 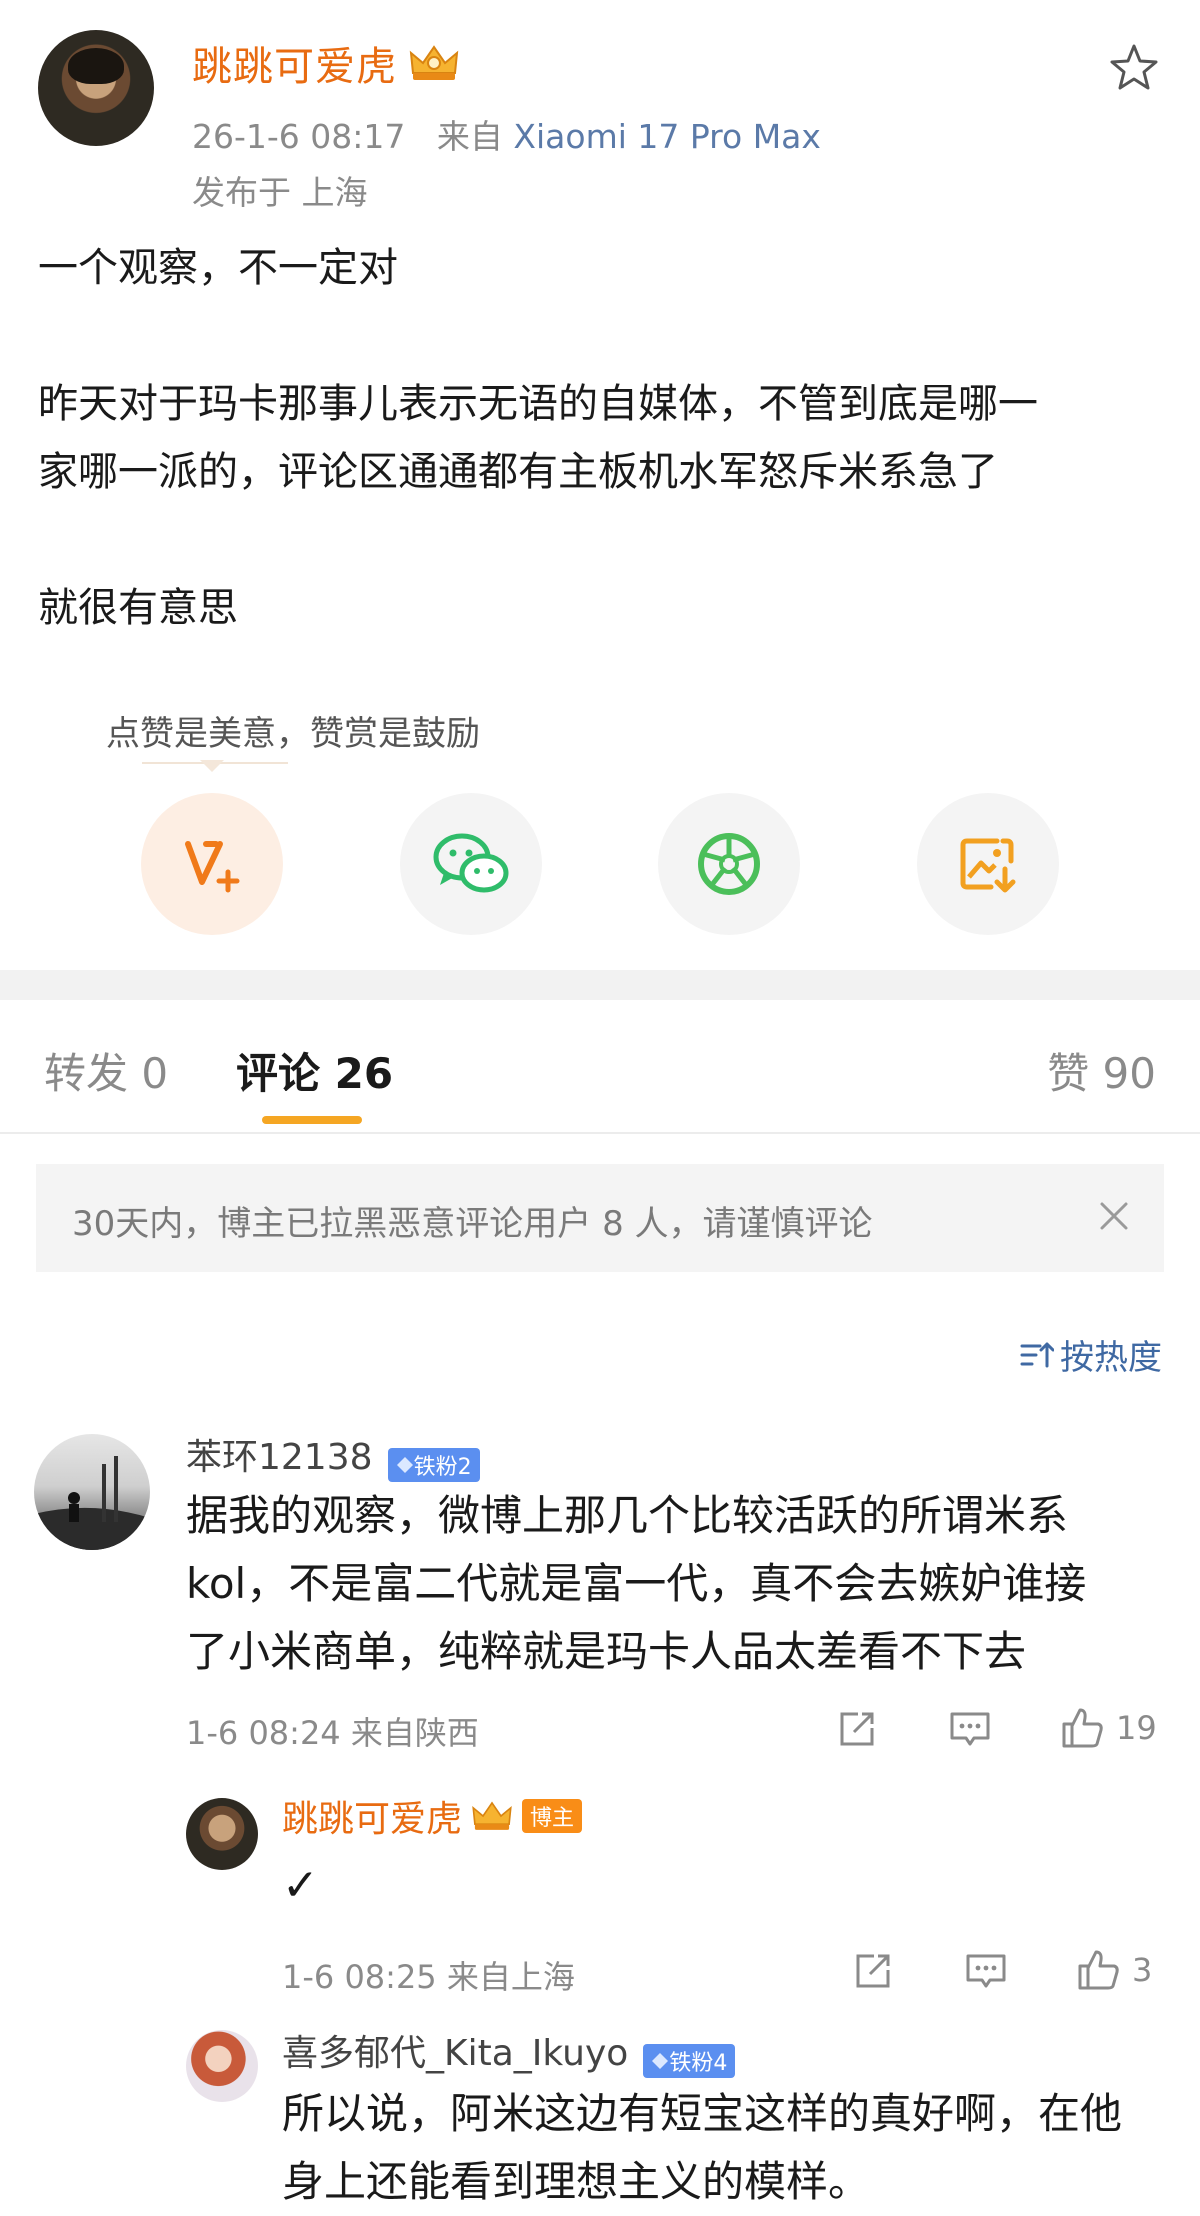 I want to click on source-prefix: 来自, so click(x=469, y=136).